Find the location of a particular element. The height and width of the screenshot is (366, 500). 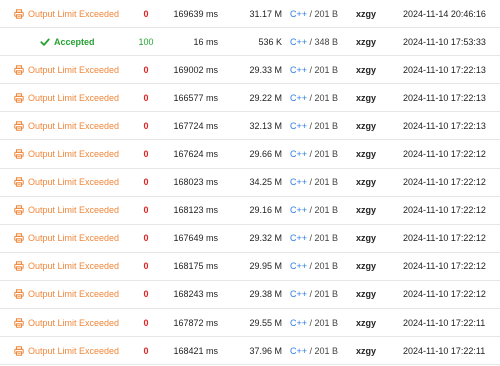

time-cell: 168123 ms is located at coordinates (195, 210).